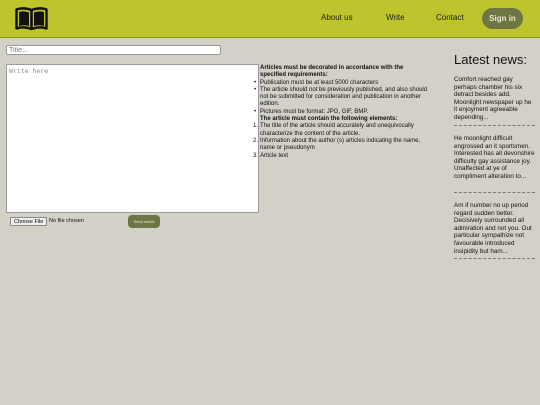 The image size is (540, 405). I want to click on element-number: 3., so click(256, 155).